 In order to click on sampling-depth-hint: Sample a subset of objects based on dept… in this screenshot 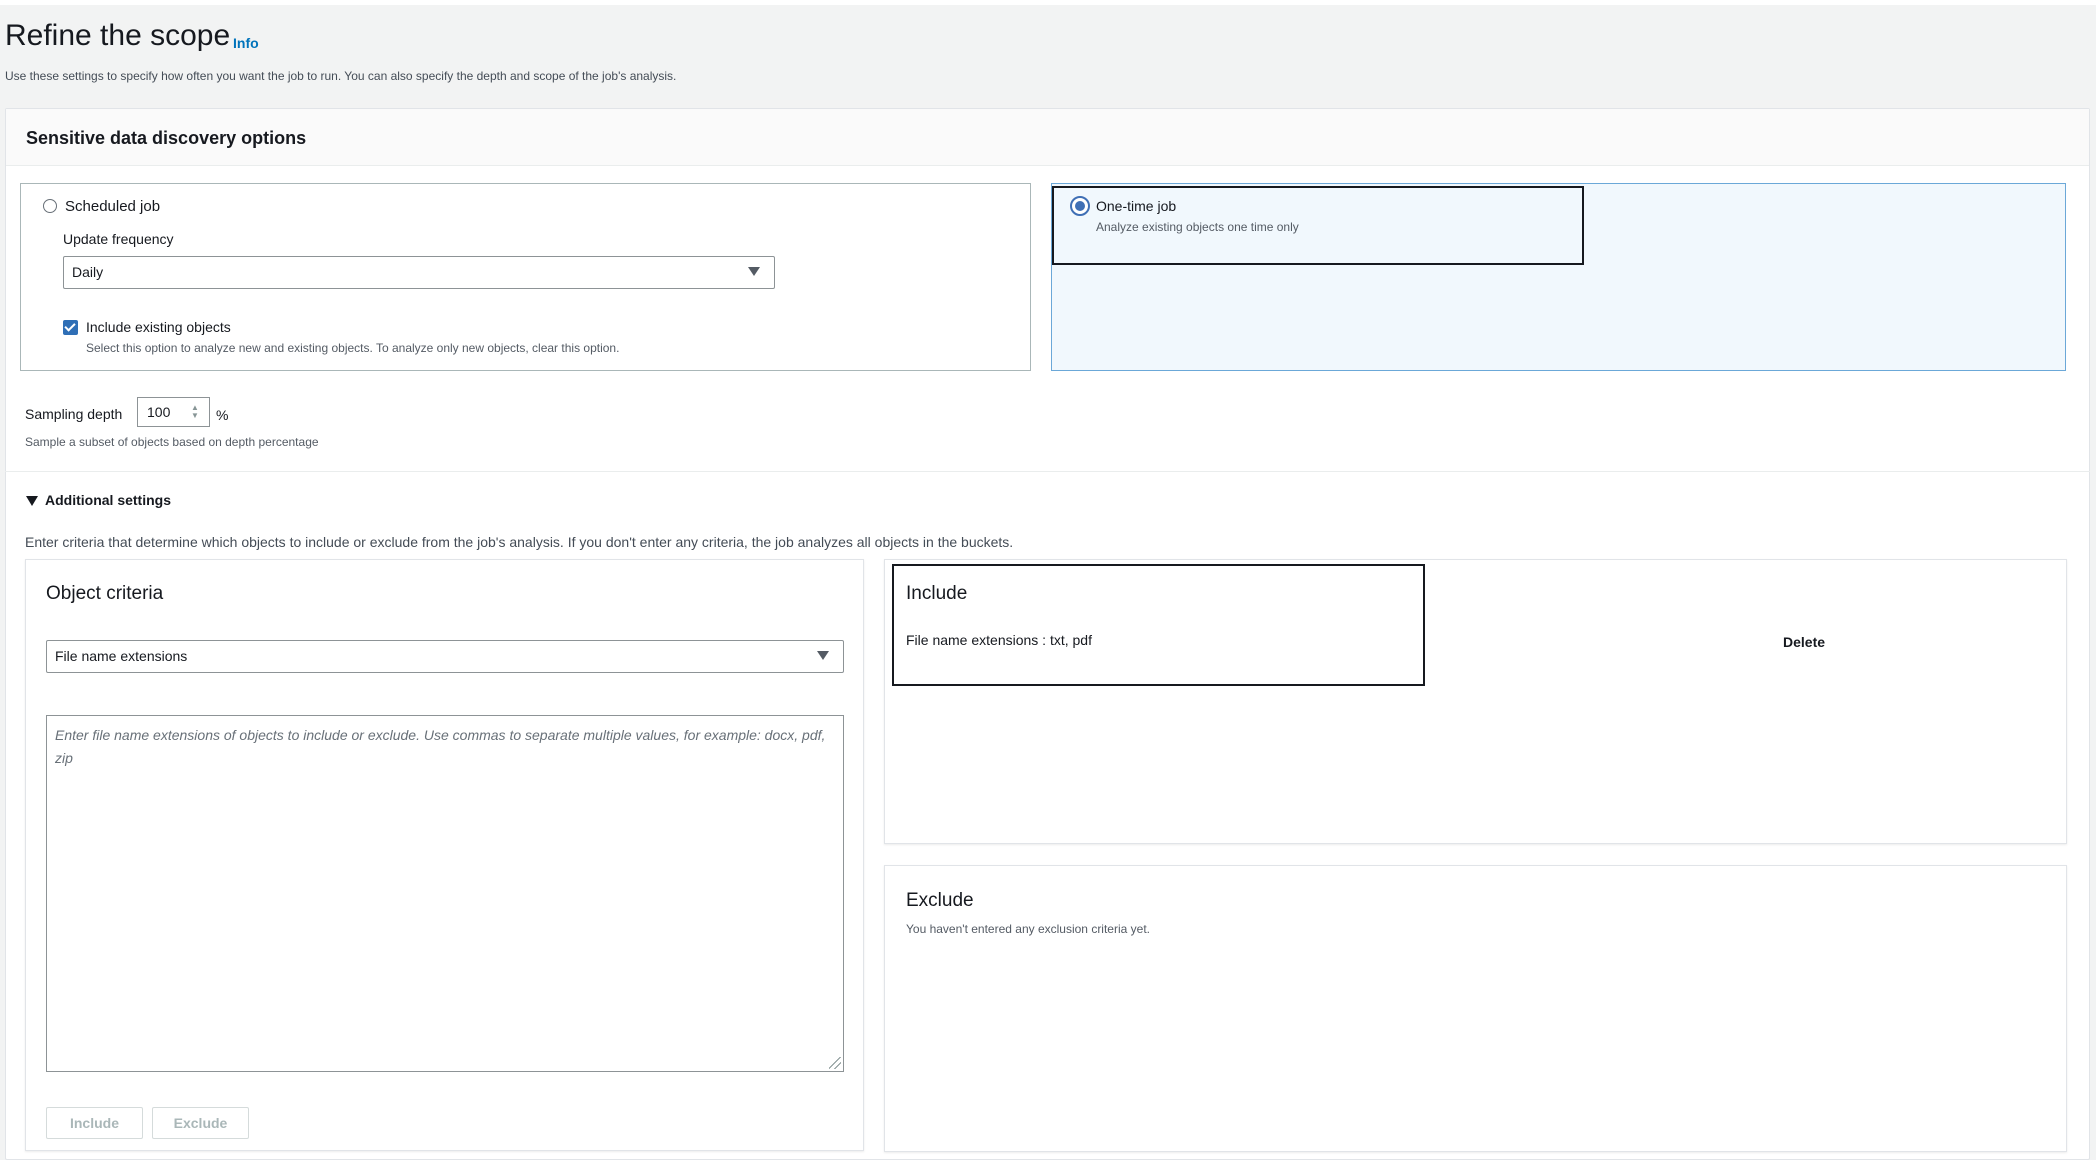, I will do `click(172, 442)`.